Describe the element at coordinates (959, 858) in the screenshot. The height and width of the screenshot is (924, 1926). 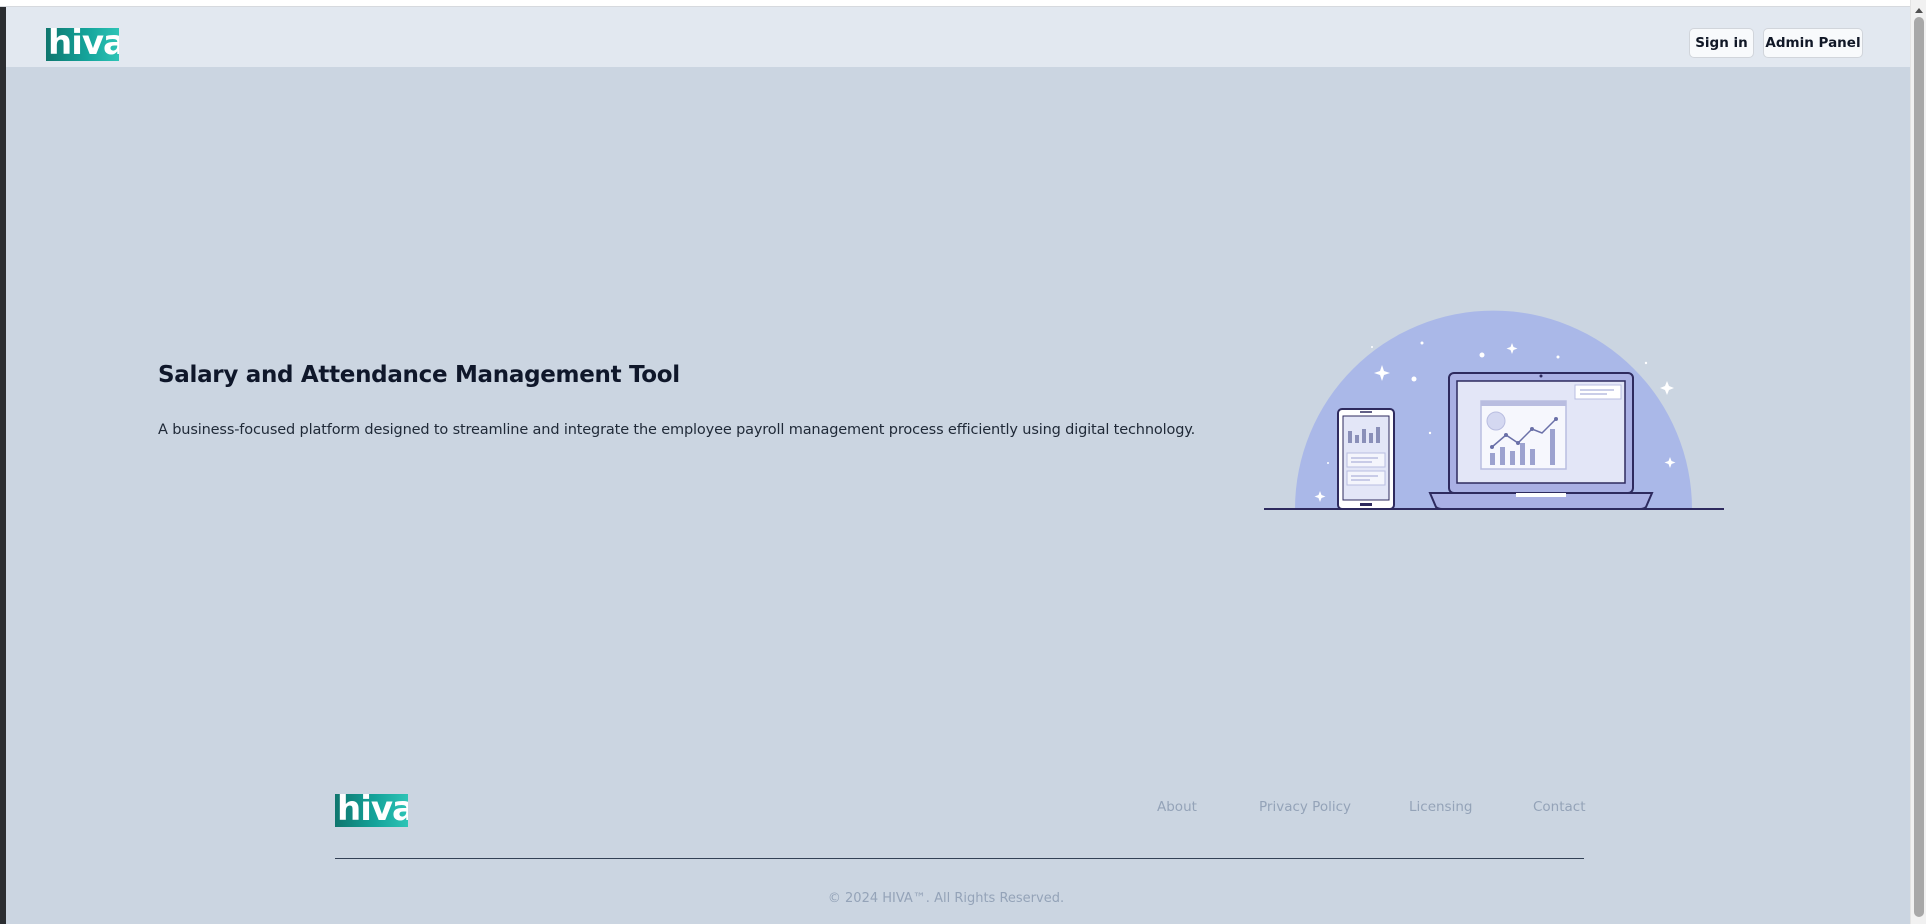
I see `footer-divider` at that location.